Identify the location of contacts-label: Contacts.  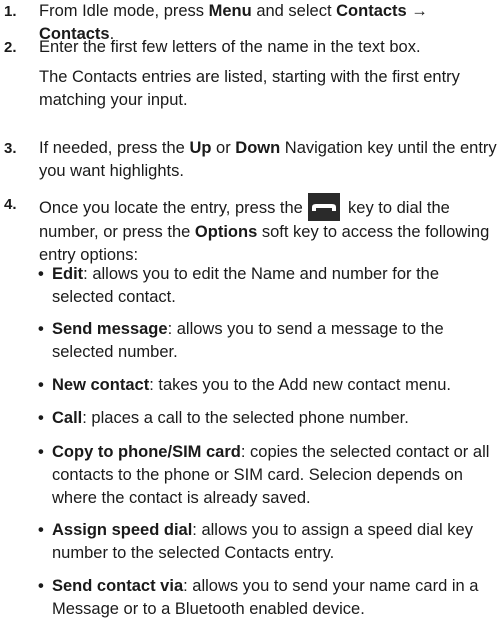
(371, 11).